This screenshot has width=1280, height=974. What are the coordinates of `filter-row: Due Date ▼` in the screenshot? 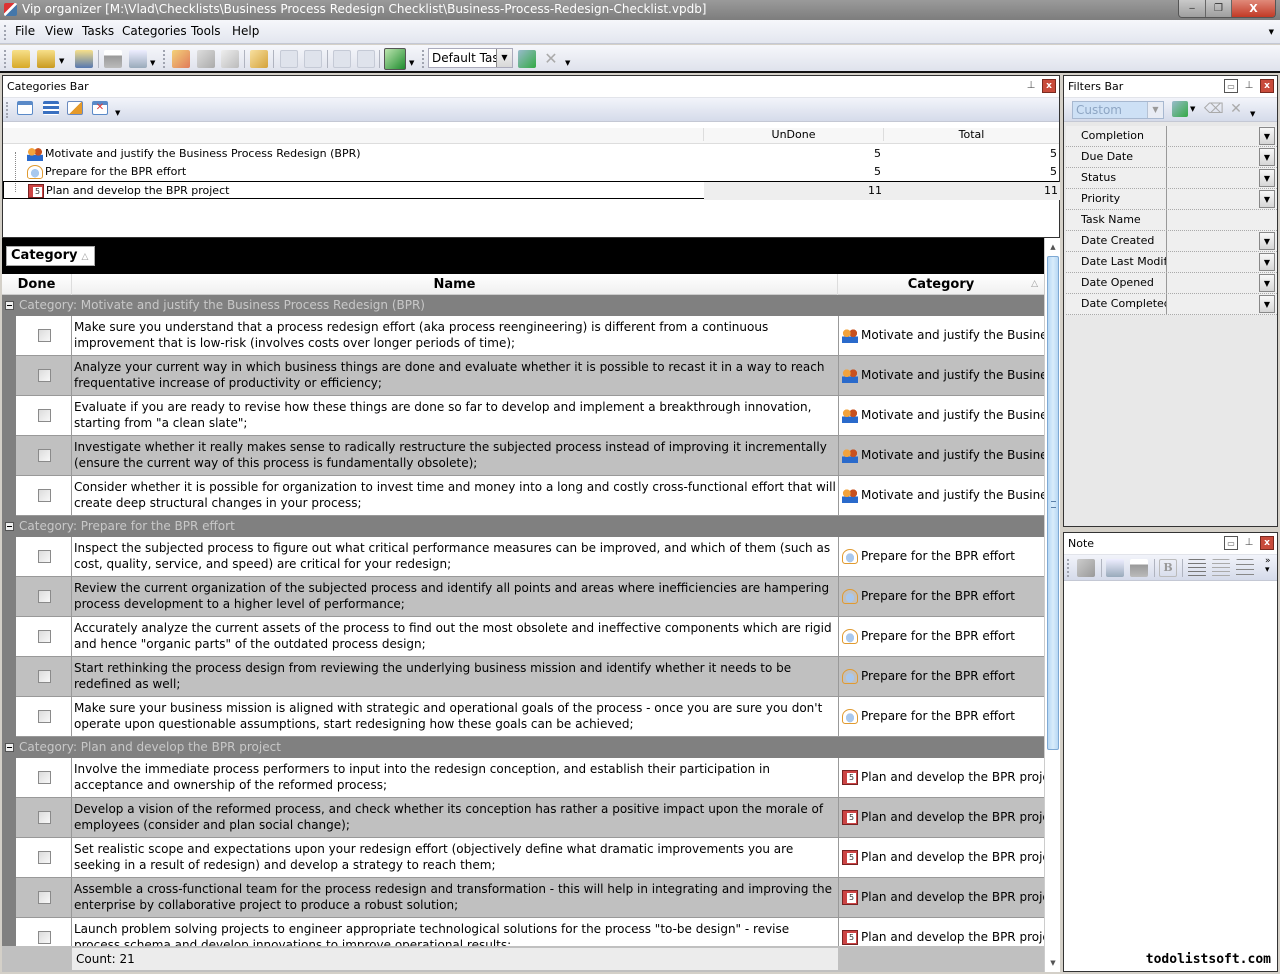 It's located at (1171, 157).